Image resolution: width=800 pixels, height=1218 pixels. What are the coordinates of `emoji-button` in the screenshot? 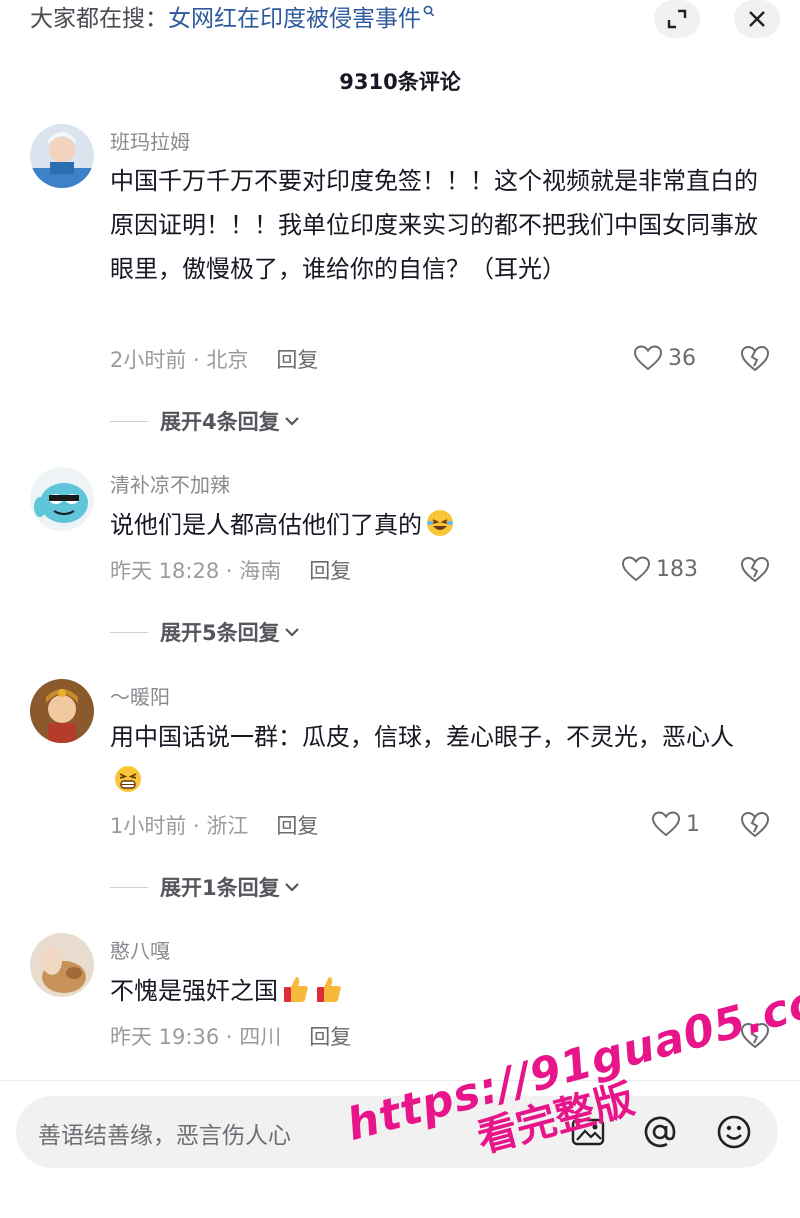 It's located at (734, 1132).